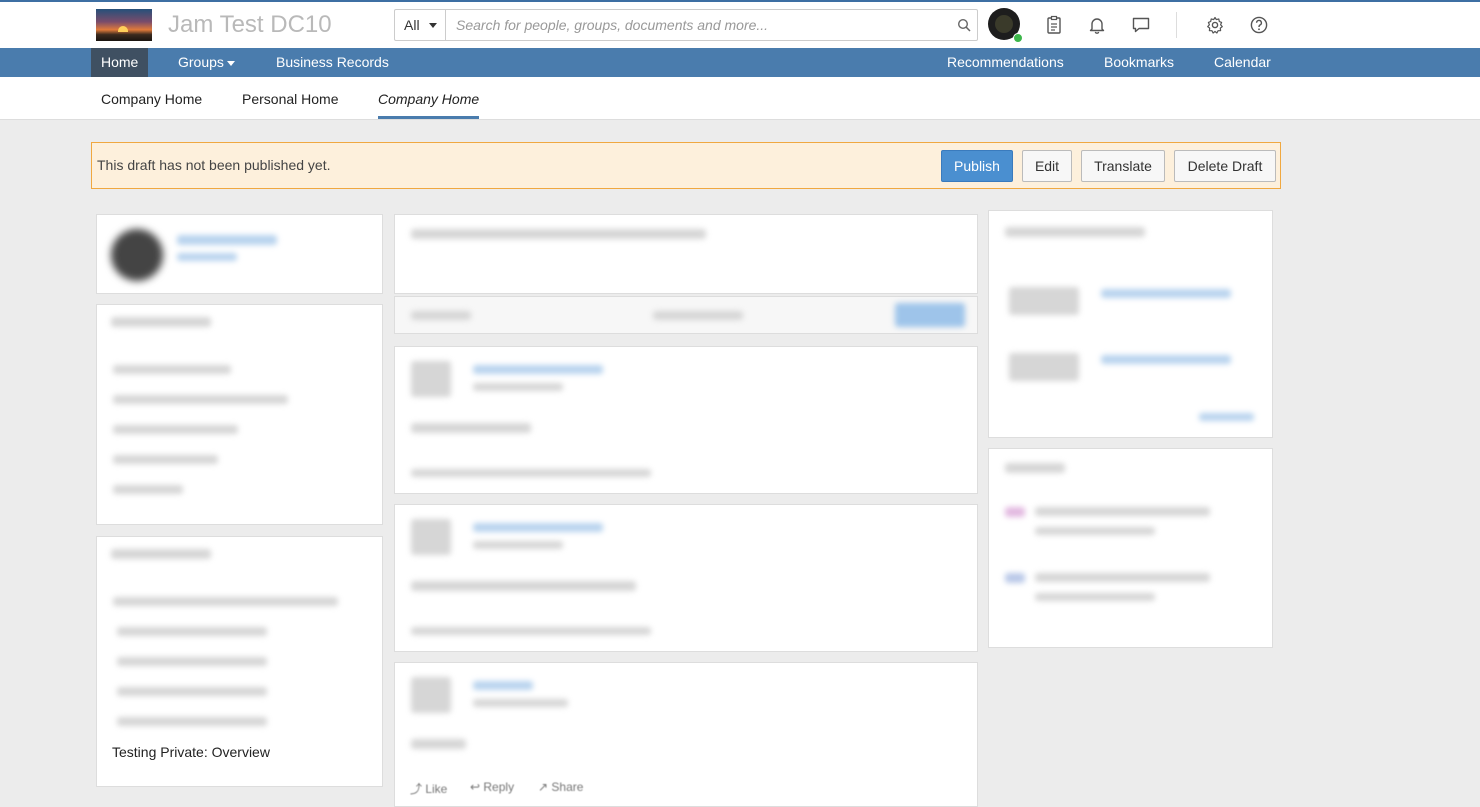 This screenshot has width=1480, height=807. I want to click on site-logo, so click(124, 25).